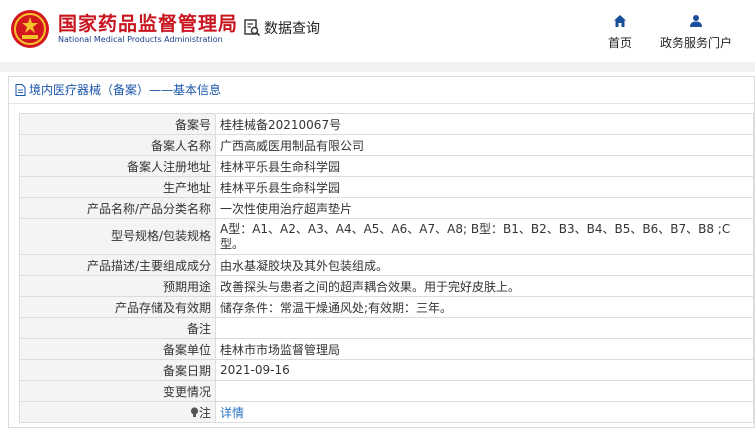 This screenshot has height=430, width=755. Describe the element at coordinates (484, 307) in the screenshot. I see `field-value: 储存条件：常温干燥通风处;有效期：三年。` at that location.